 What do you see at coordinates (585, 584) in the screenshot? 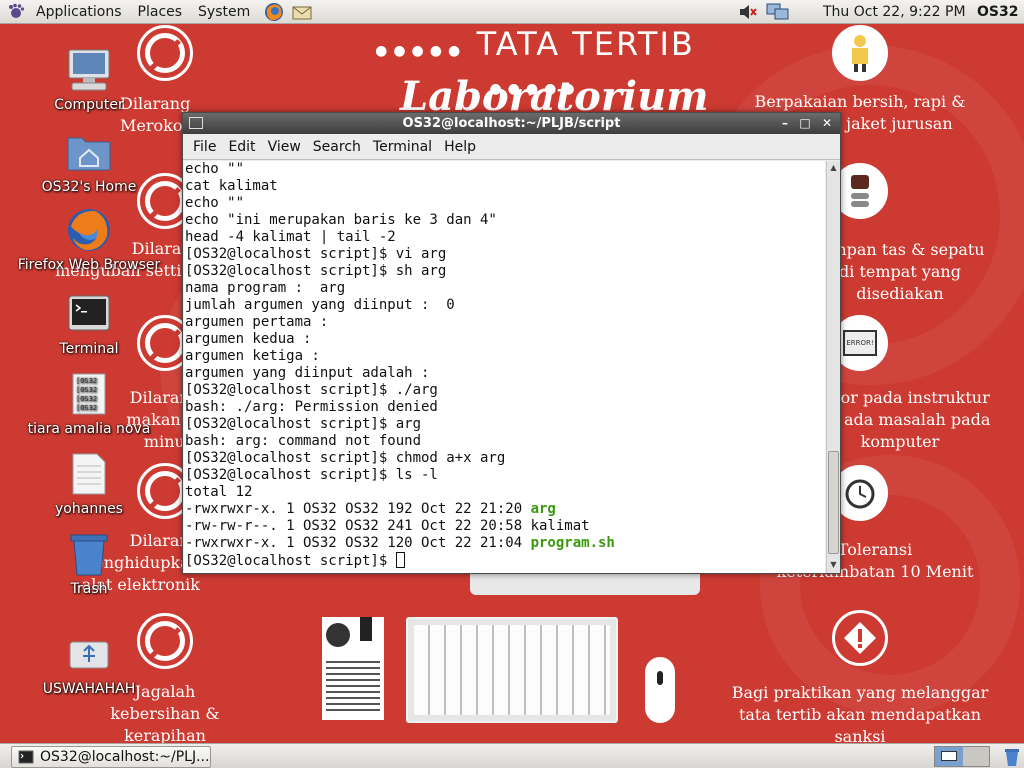
I see `monitor-stand` at bounding box center [585, 584].